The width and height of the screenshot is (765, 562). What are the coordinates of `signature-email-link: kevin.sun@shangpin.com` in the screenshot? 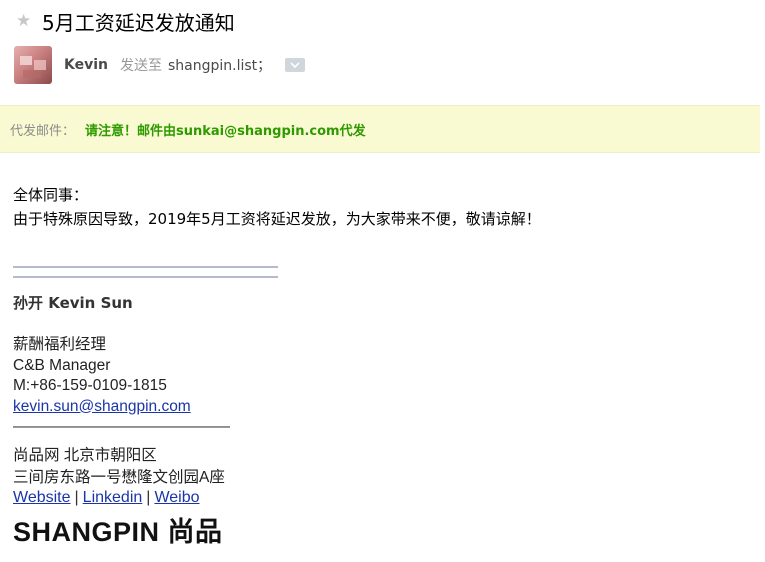 It's located at (102, 406).